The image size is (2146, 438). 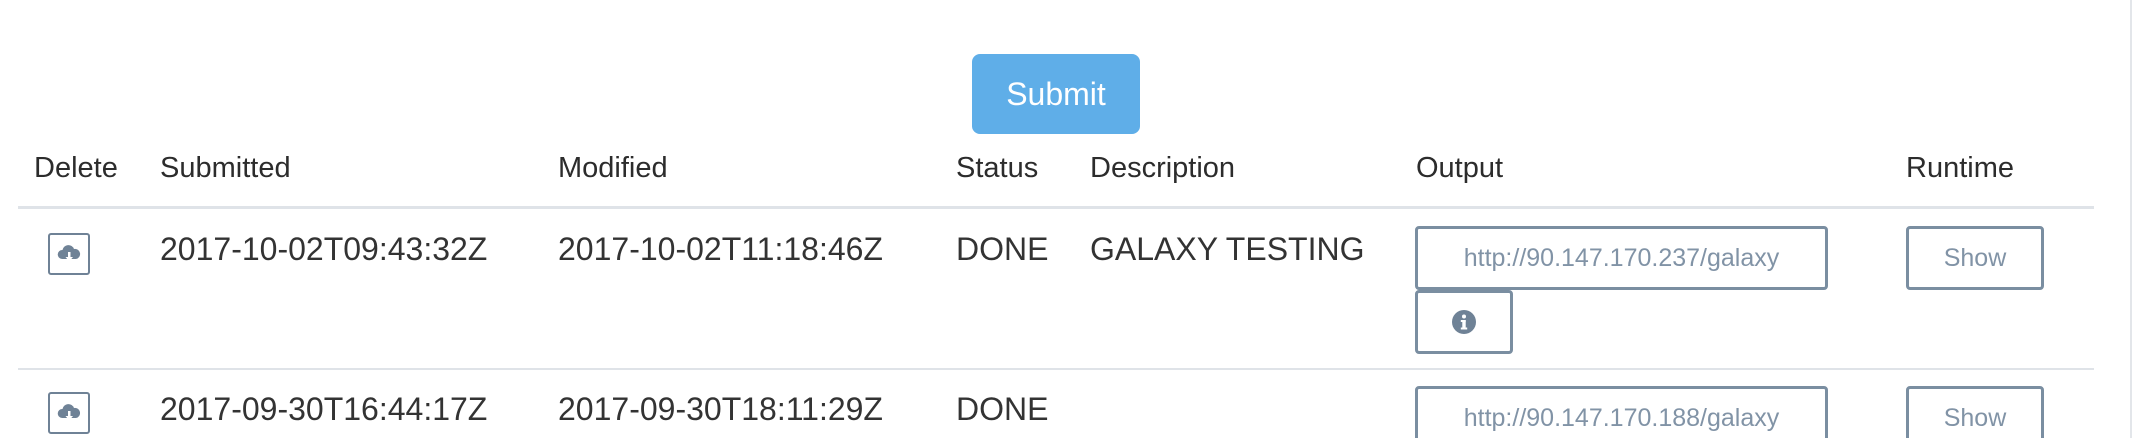 I want to click on modified-cell: 2017-10-02T11:18:46Z, so click(x=720, y=249).